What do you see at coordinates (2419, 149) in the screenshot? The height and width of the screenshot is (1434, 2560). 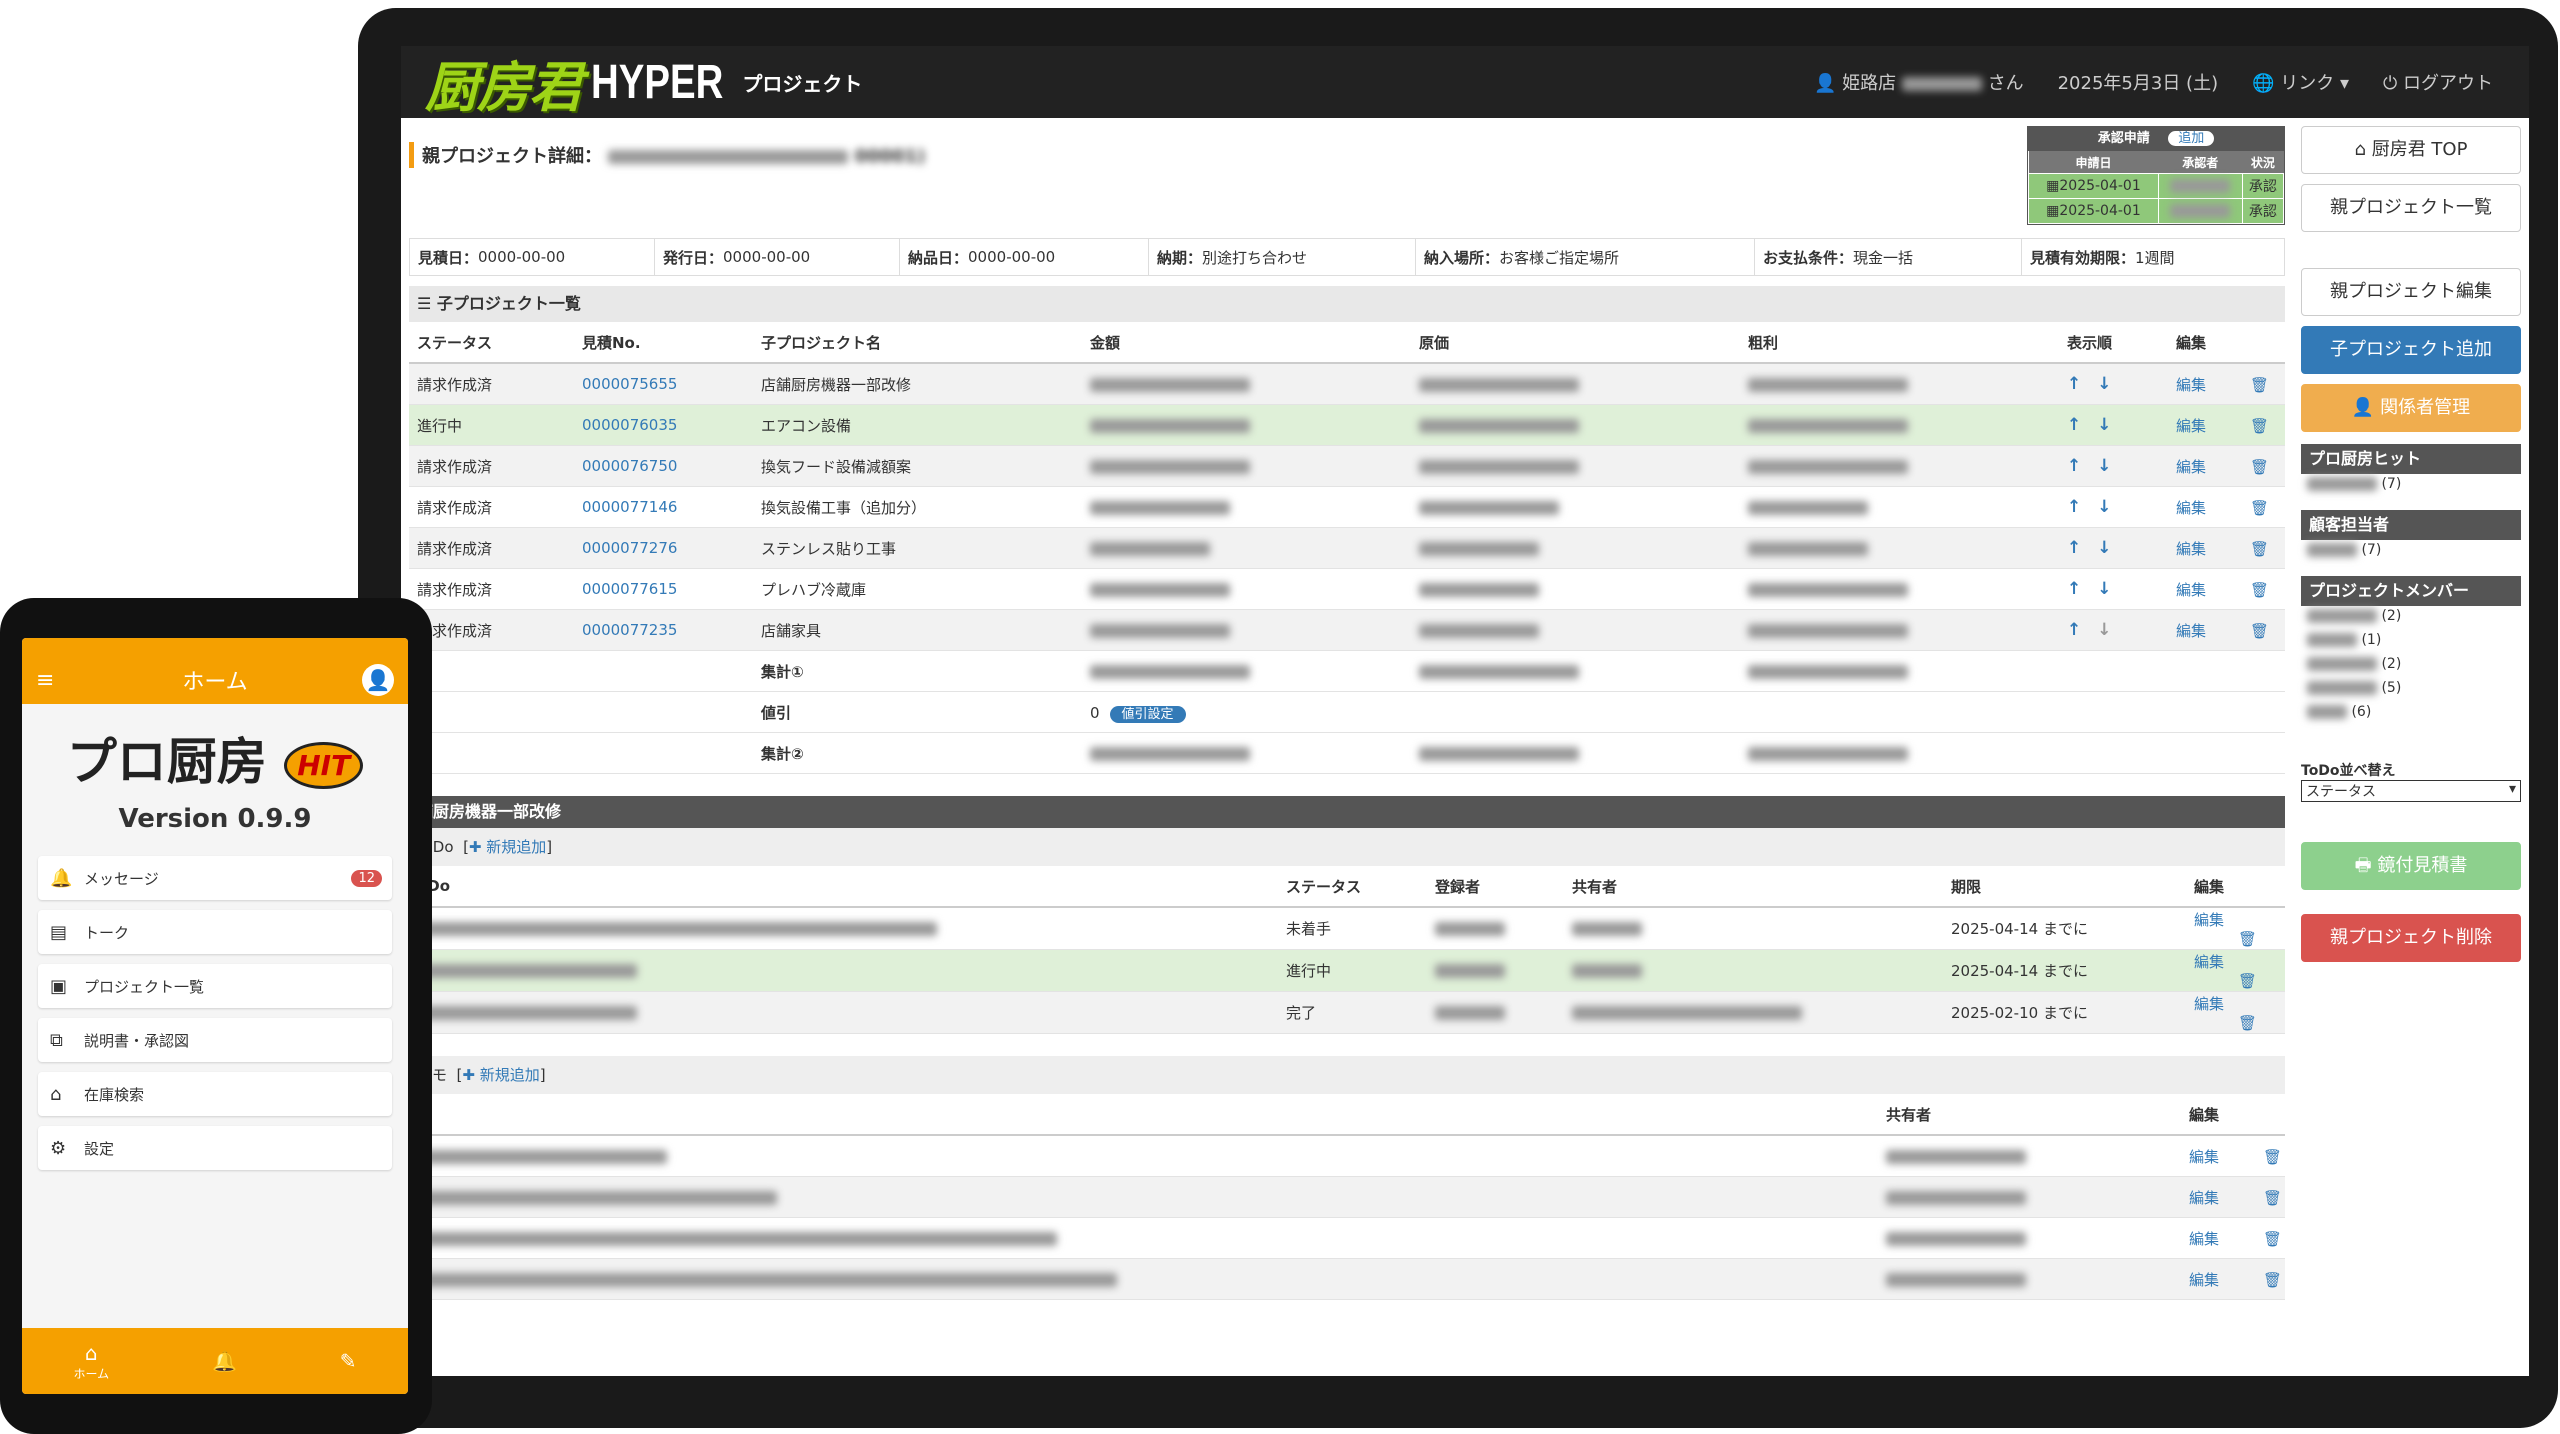 I see `top-button-label: 厨房君 TOP` at bounding box center [2419, 149].